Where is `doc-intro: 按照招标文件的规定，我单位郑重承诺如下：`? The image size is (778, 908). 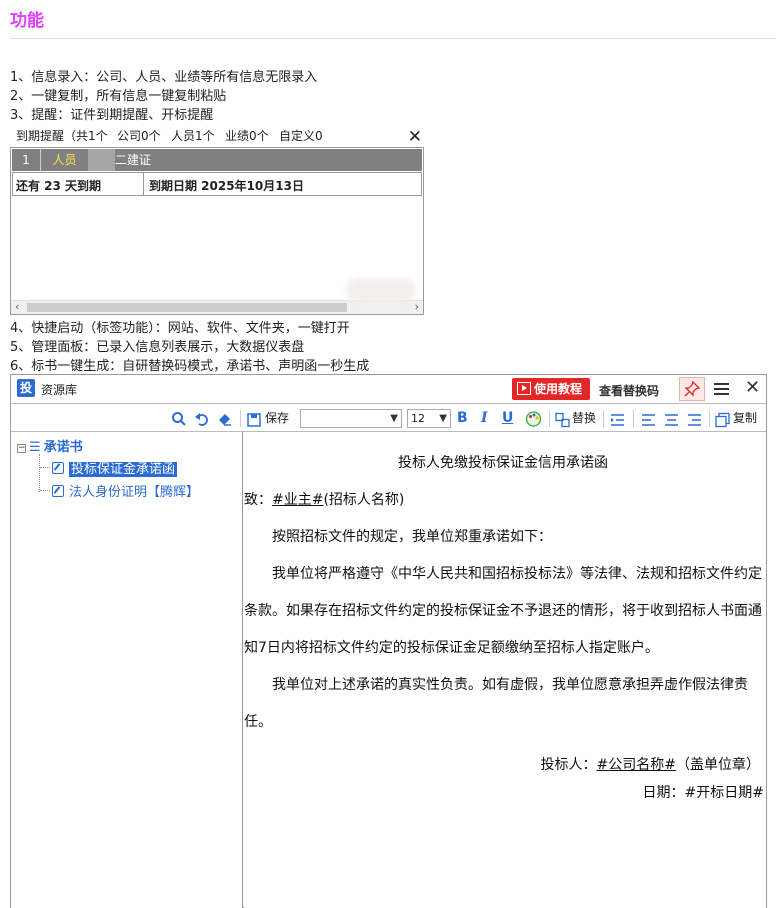 doc-intro: 按照招标文件的规定，我单位郑重承诺如下： is located at coordinates (412, 537).